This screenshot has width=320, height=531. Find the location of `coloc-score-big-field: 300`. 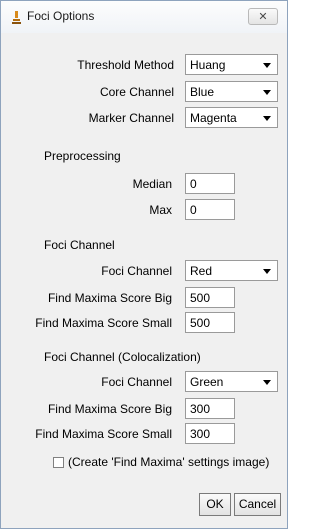

coloc-score-big-field: 300 is located at coordinates (210, 408).